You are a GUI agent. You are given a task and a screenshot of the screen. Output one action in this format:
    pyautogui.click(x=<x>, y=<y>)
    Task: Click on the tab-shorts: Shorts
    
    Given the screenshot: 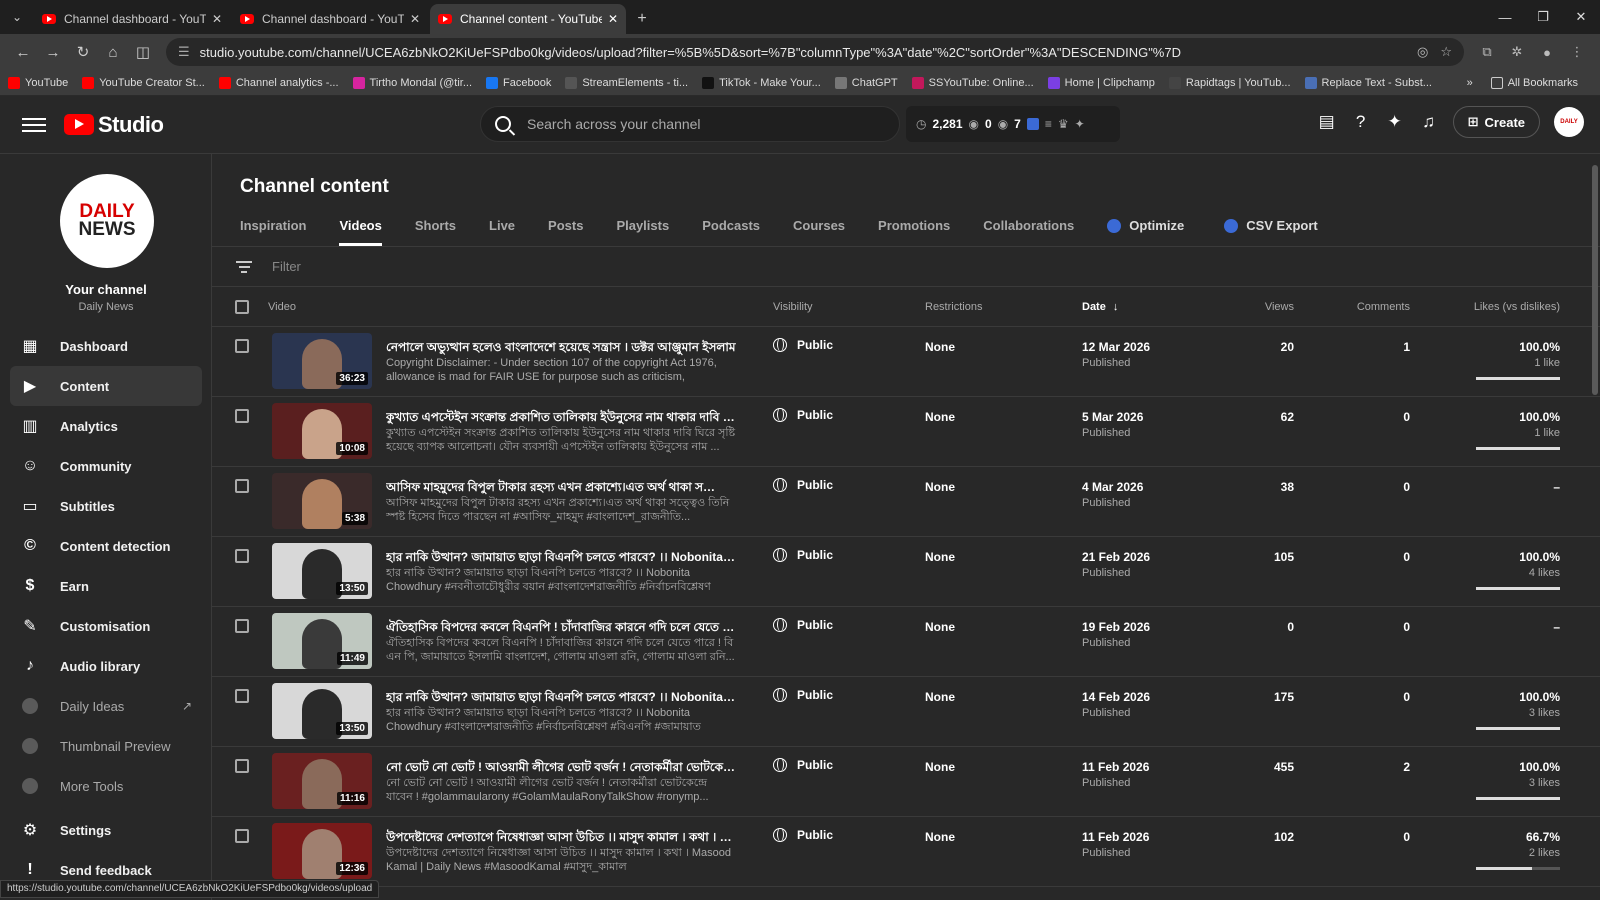 What is the action you would take?
    pyautogui.click(x=435, y=229)
    